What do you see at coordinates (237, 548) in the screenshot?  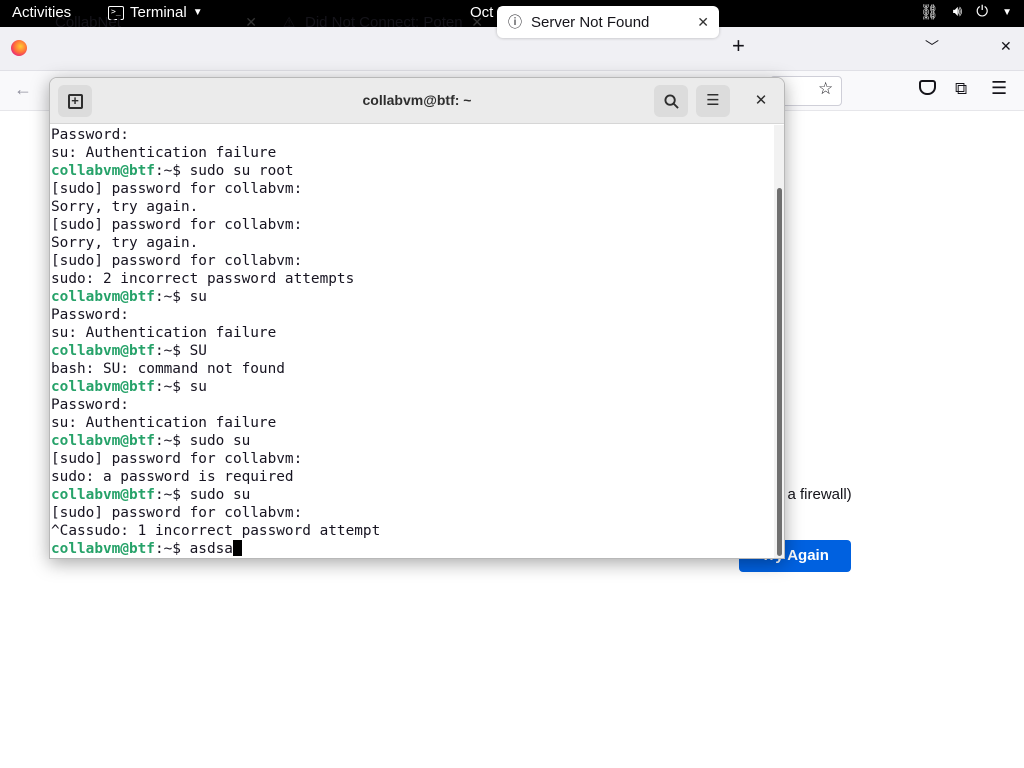 I see `text-cursor` at bounding box center [237, 548].